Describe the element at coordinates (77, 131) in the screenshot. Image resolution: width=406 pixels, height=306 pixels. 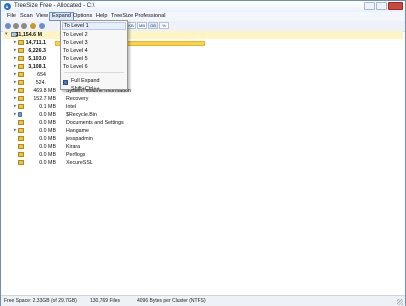
I see `folder-name: Hangame` at that location.